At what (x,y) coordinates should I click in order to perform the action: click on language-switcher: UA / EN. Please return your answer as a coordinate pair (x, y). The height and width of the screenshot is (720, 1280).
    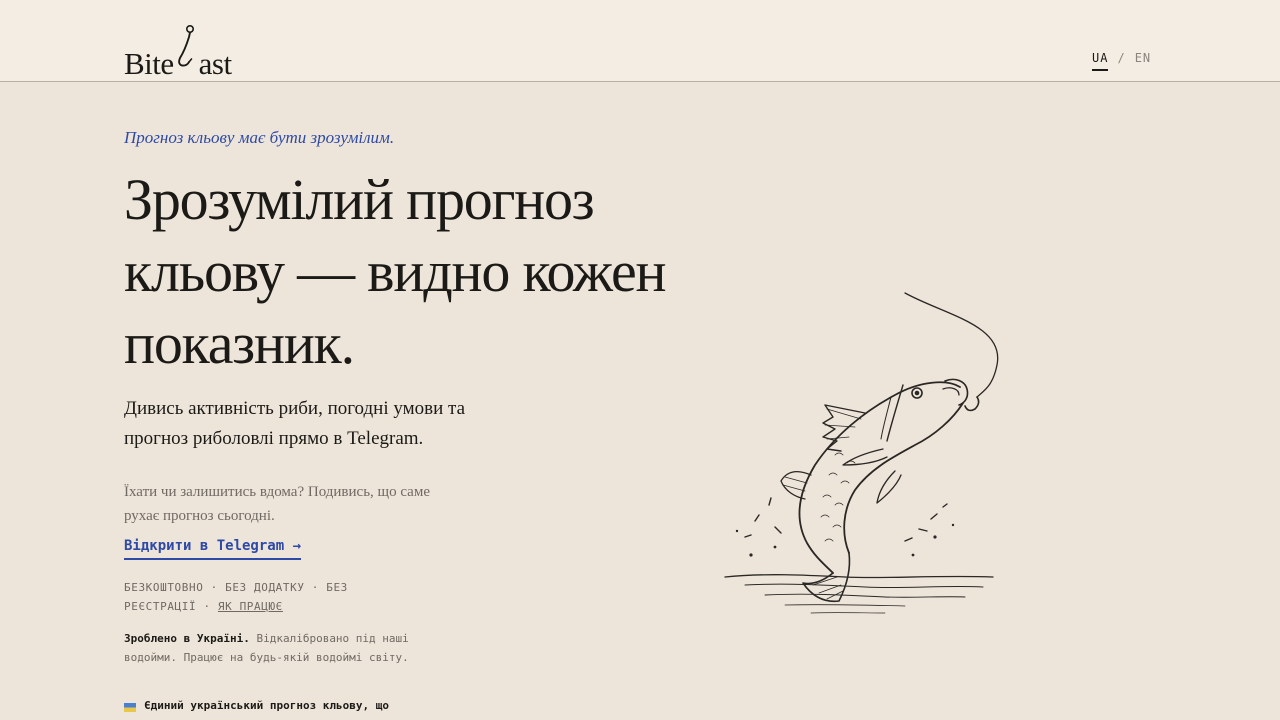
    Looking at the image, I should click on (1121, 61).